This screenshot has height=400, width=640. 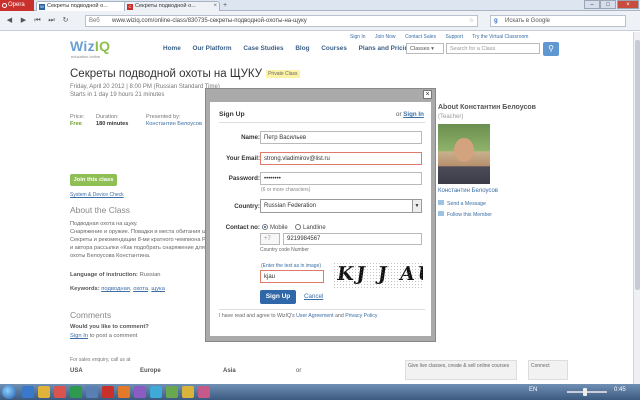 I want to click on user-agreement-link: User Agreement, so click(x=314, y=316).